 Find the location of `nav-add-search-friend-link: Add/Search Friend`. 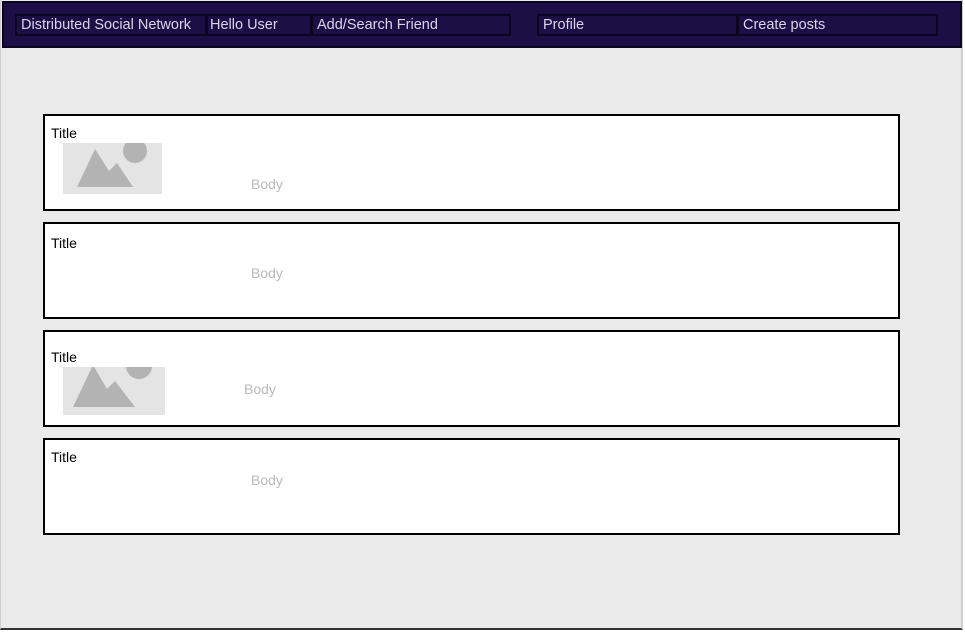

nav-add-search-friend-link: Add/Search Friend is located at coordinates (411, 25).